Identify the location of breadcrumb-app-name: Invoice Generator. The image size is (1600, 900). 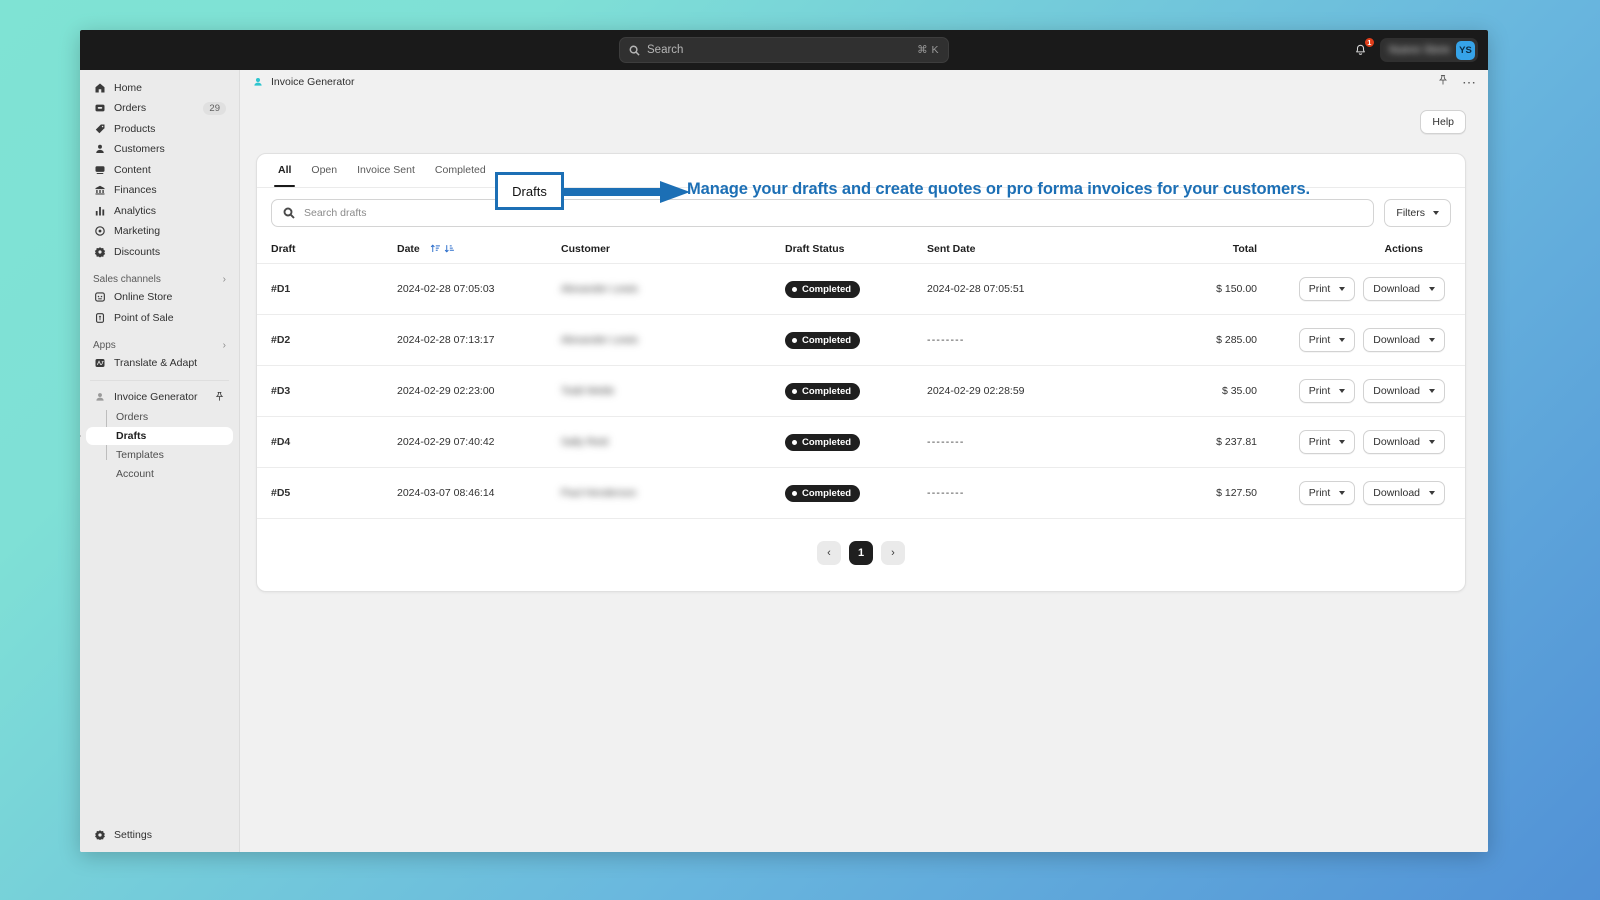
(313, 81).